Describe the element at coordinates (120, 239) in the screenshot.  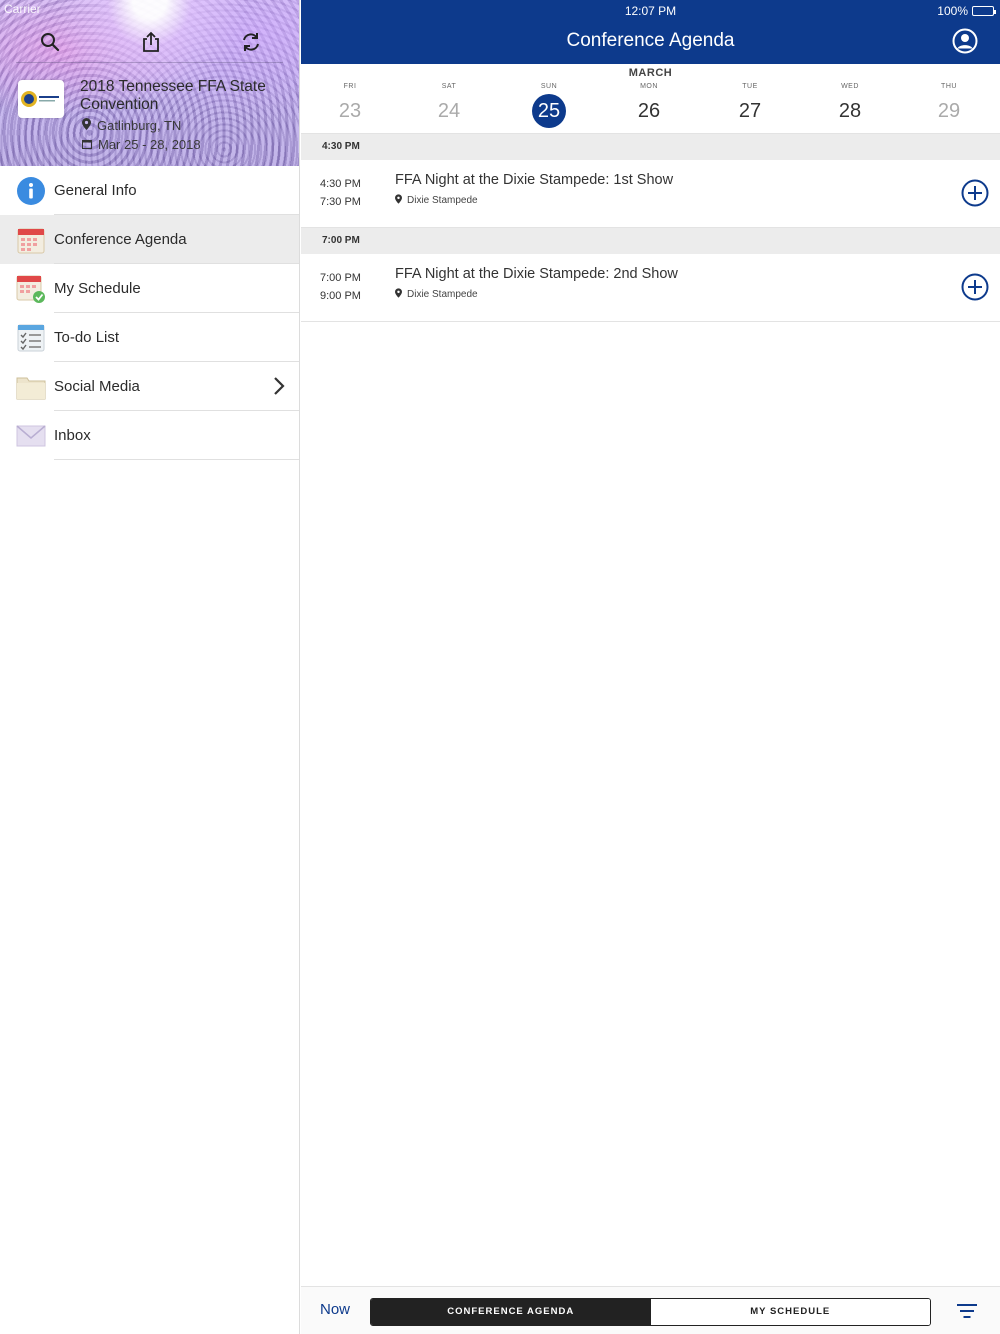
I see `sidebar-item-label: Conference Agenda` at that location.